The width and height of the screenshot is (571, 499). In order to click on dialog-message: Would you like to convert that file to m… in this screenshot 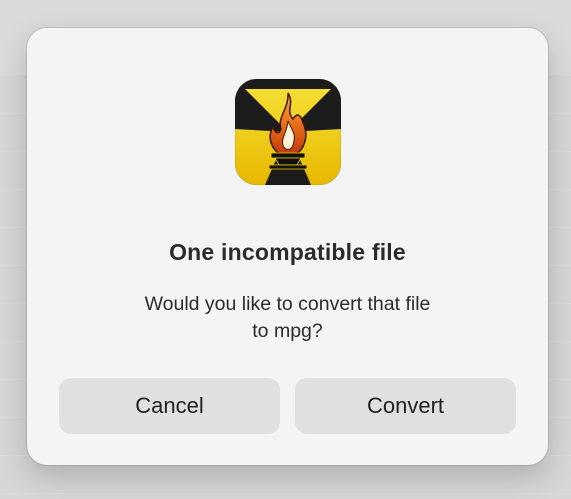, I will do `click(287, 318)`.